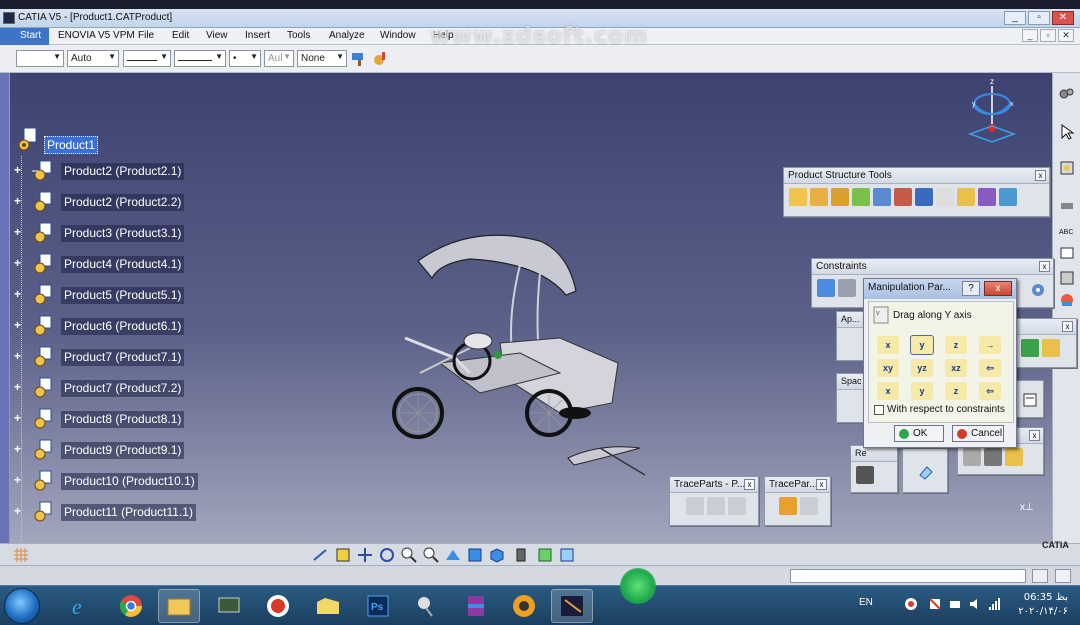 The height and width of the screenshot is (625, 1080). Describe the element at coordinates (347, 35) in the screenshot. I see `menu-analyze: Analyze` at that location.